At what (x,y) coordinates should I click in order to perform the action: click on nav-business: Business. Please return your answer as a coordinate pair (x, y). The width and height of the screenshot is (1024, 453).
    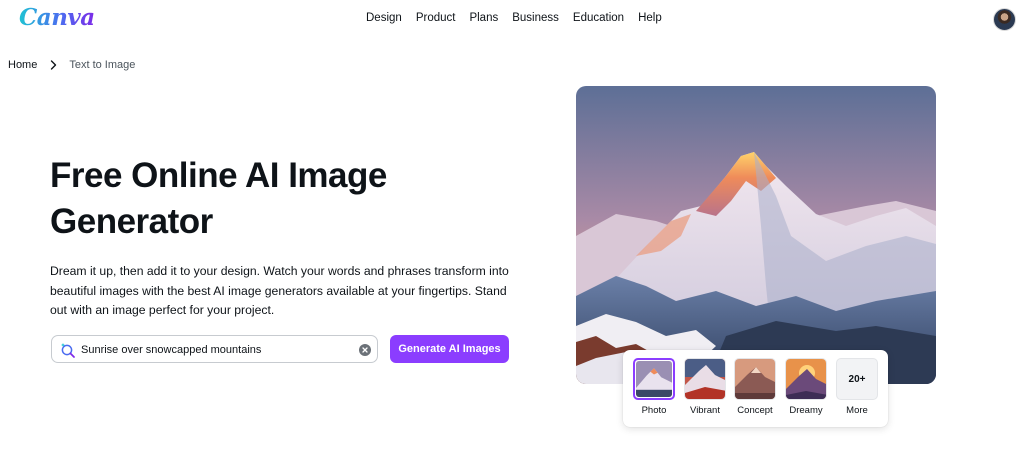
    Looking at the image, I should click on (535, 18).